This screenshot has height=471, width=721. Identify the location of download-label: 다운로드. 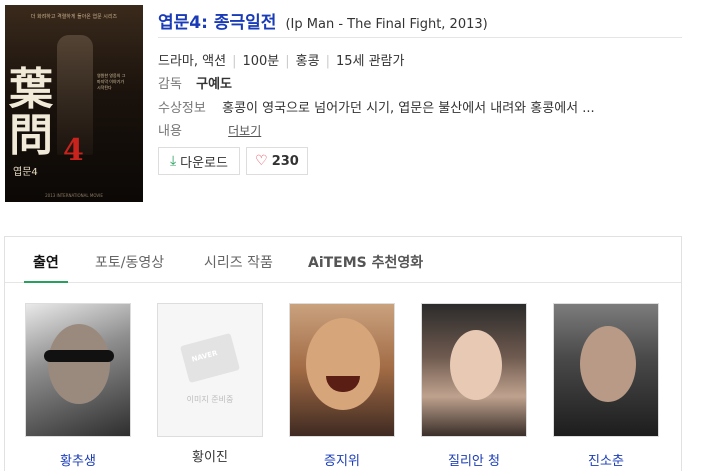
(204, 163).